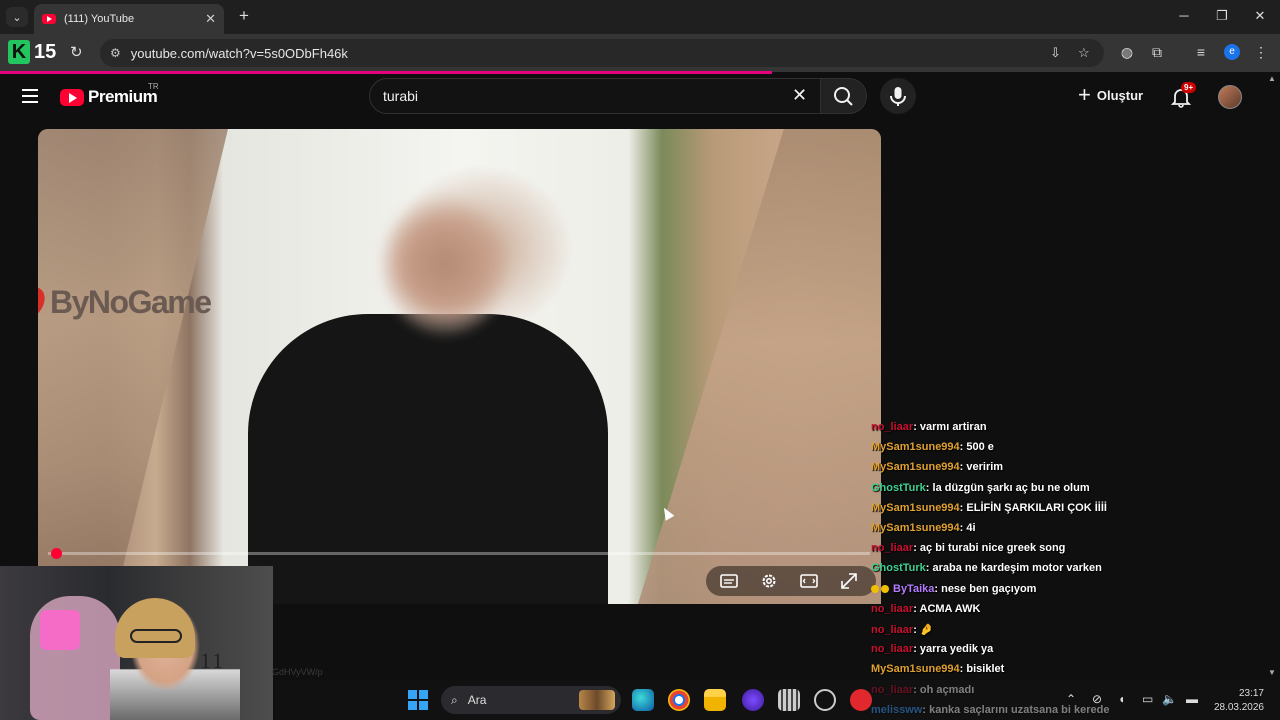 Image resolution: width=1280 pixels, height=720 pixels. What do you see at coordinates (72, 97) in the screenshot?
I see `youtube-logo-icon` at bounding box center [72, 97].